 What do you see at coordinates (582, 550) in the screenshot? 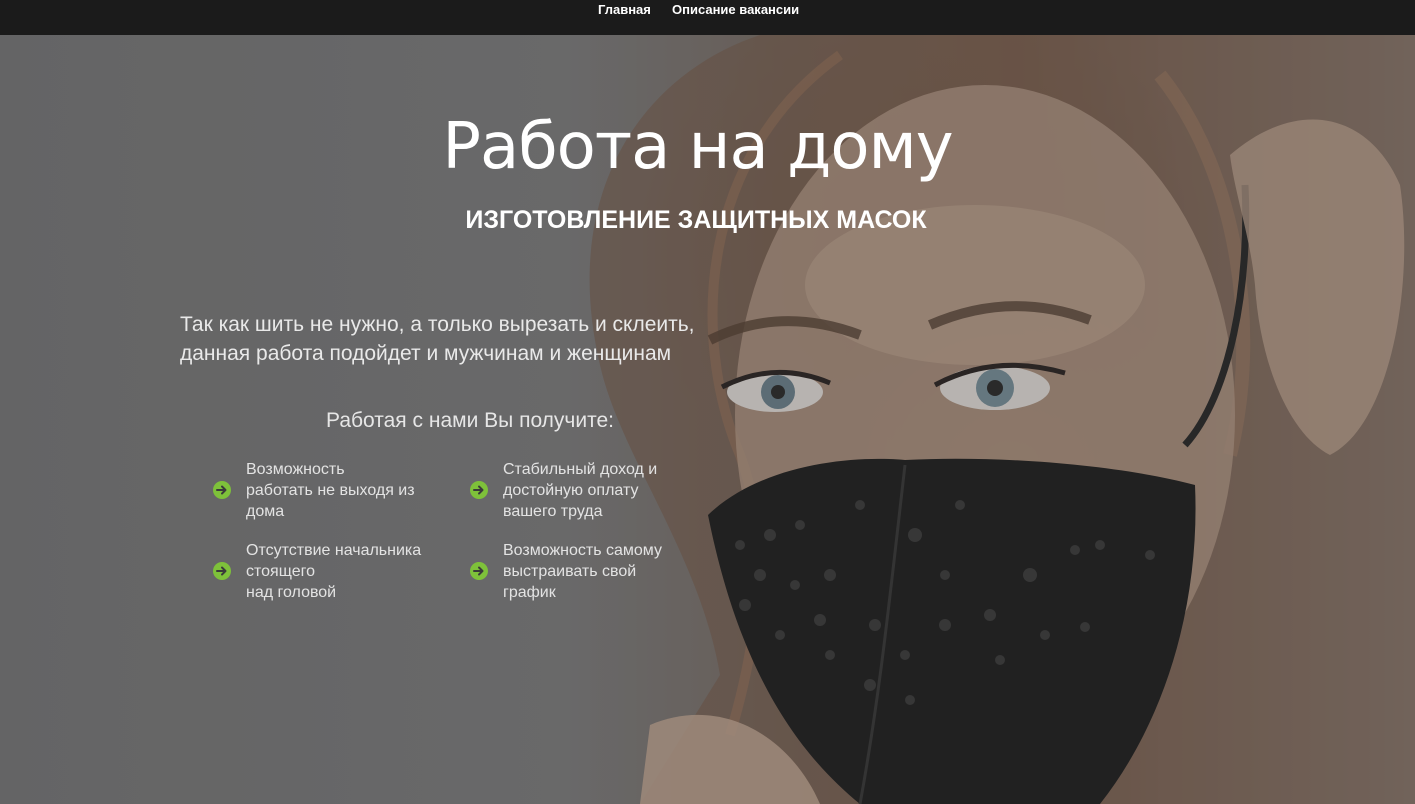
I see `benefit-text-line: Возможность самому` at bounding box center [582, 550].